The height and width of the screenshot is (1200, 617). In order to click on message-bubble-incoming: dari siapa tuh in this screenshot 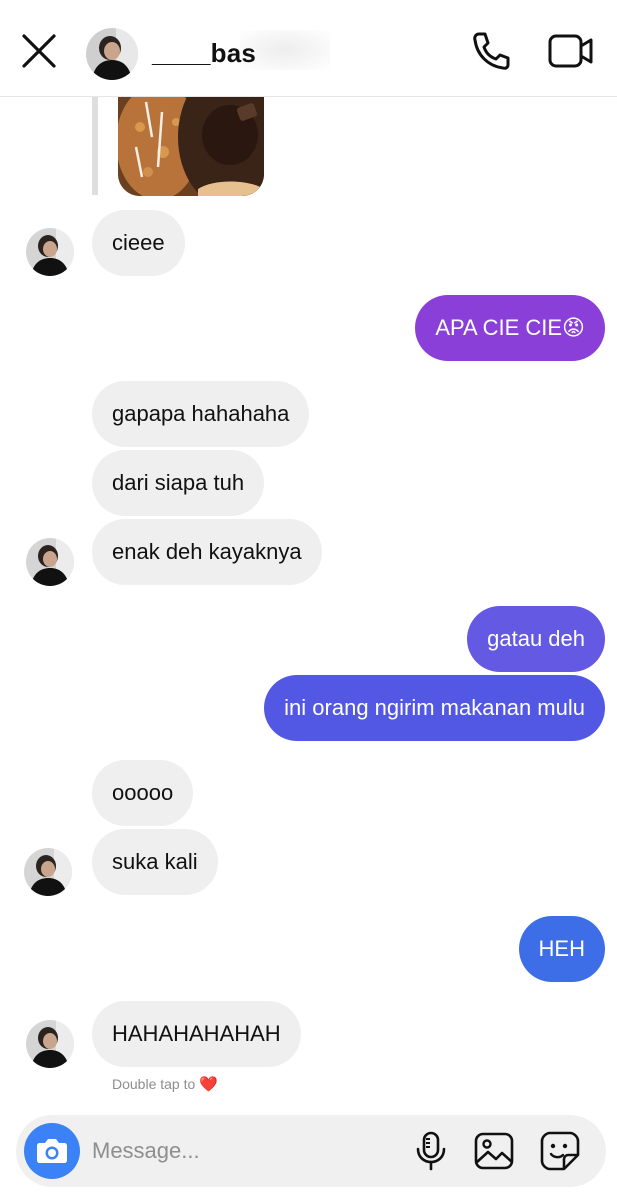, I will do `click(178, 483)`.